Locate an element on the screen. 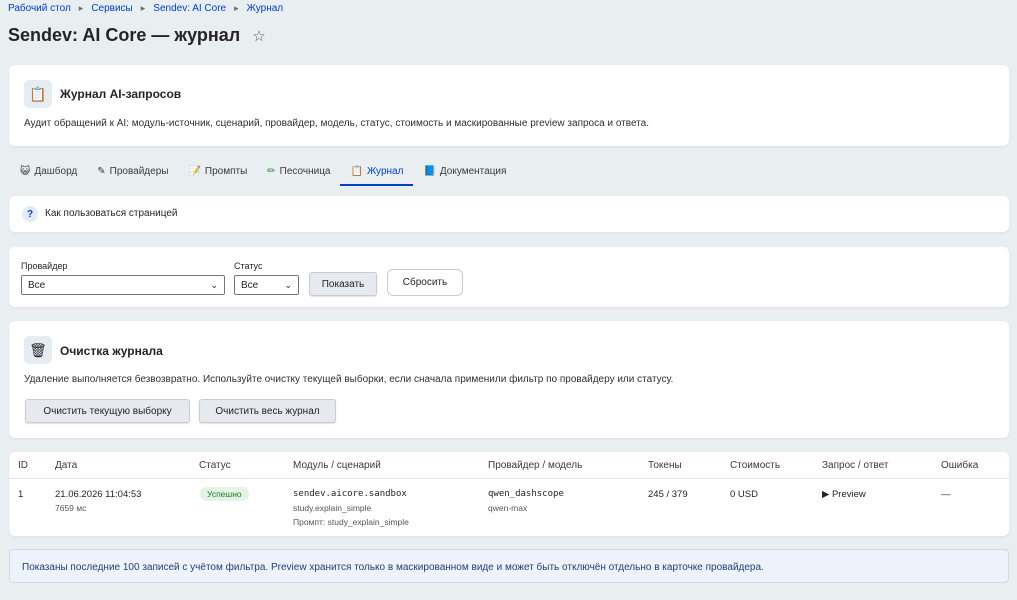  col-error: Ошибка is located at coordinates (960, 465).